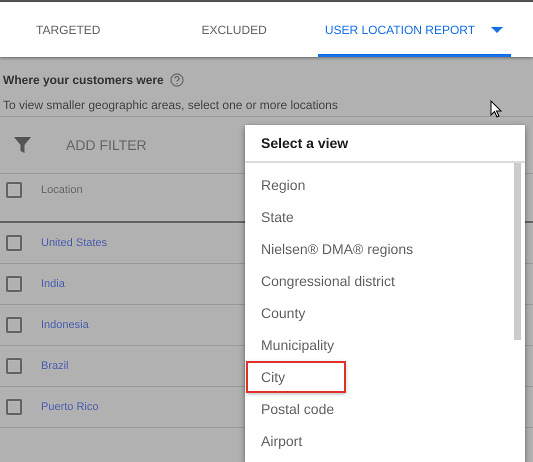  What do you see at coordinates (295, 217) in the screenshot?
I see `menu-item: State` at bounding box center [295, 217].